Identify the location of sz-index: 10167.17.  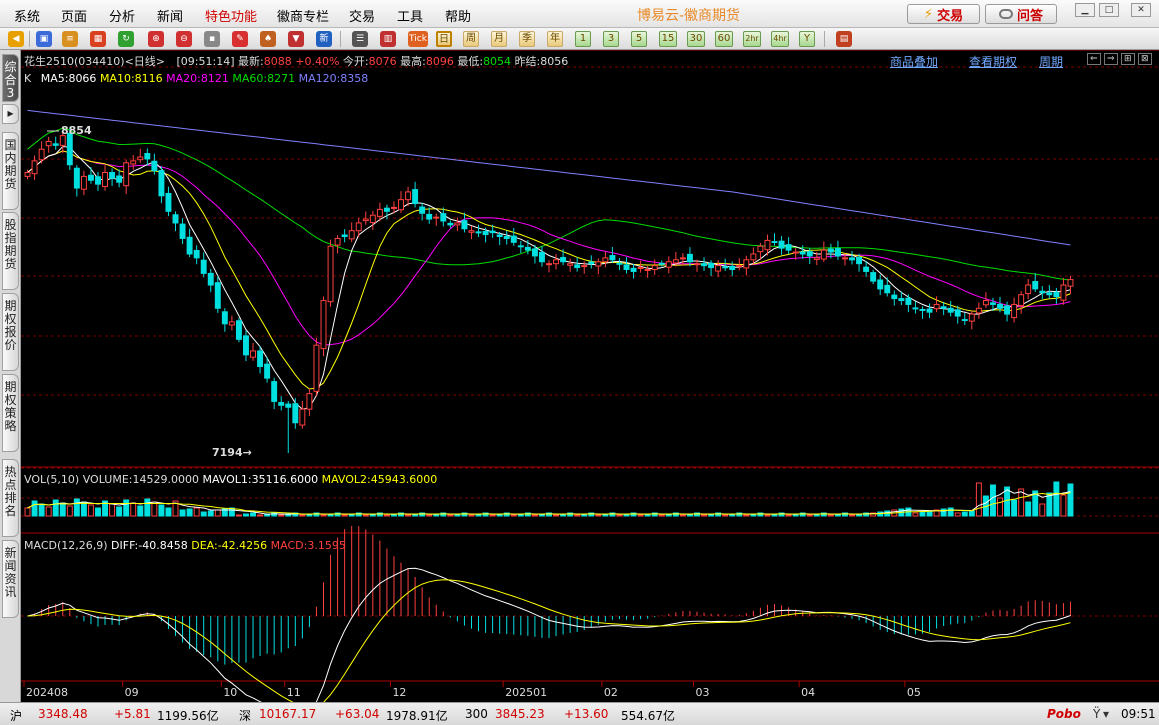
(287, 714).